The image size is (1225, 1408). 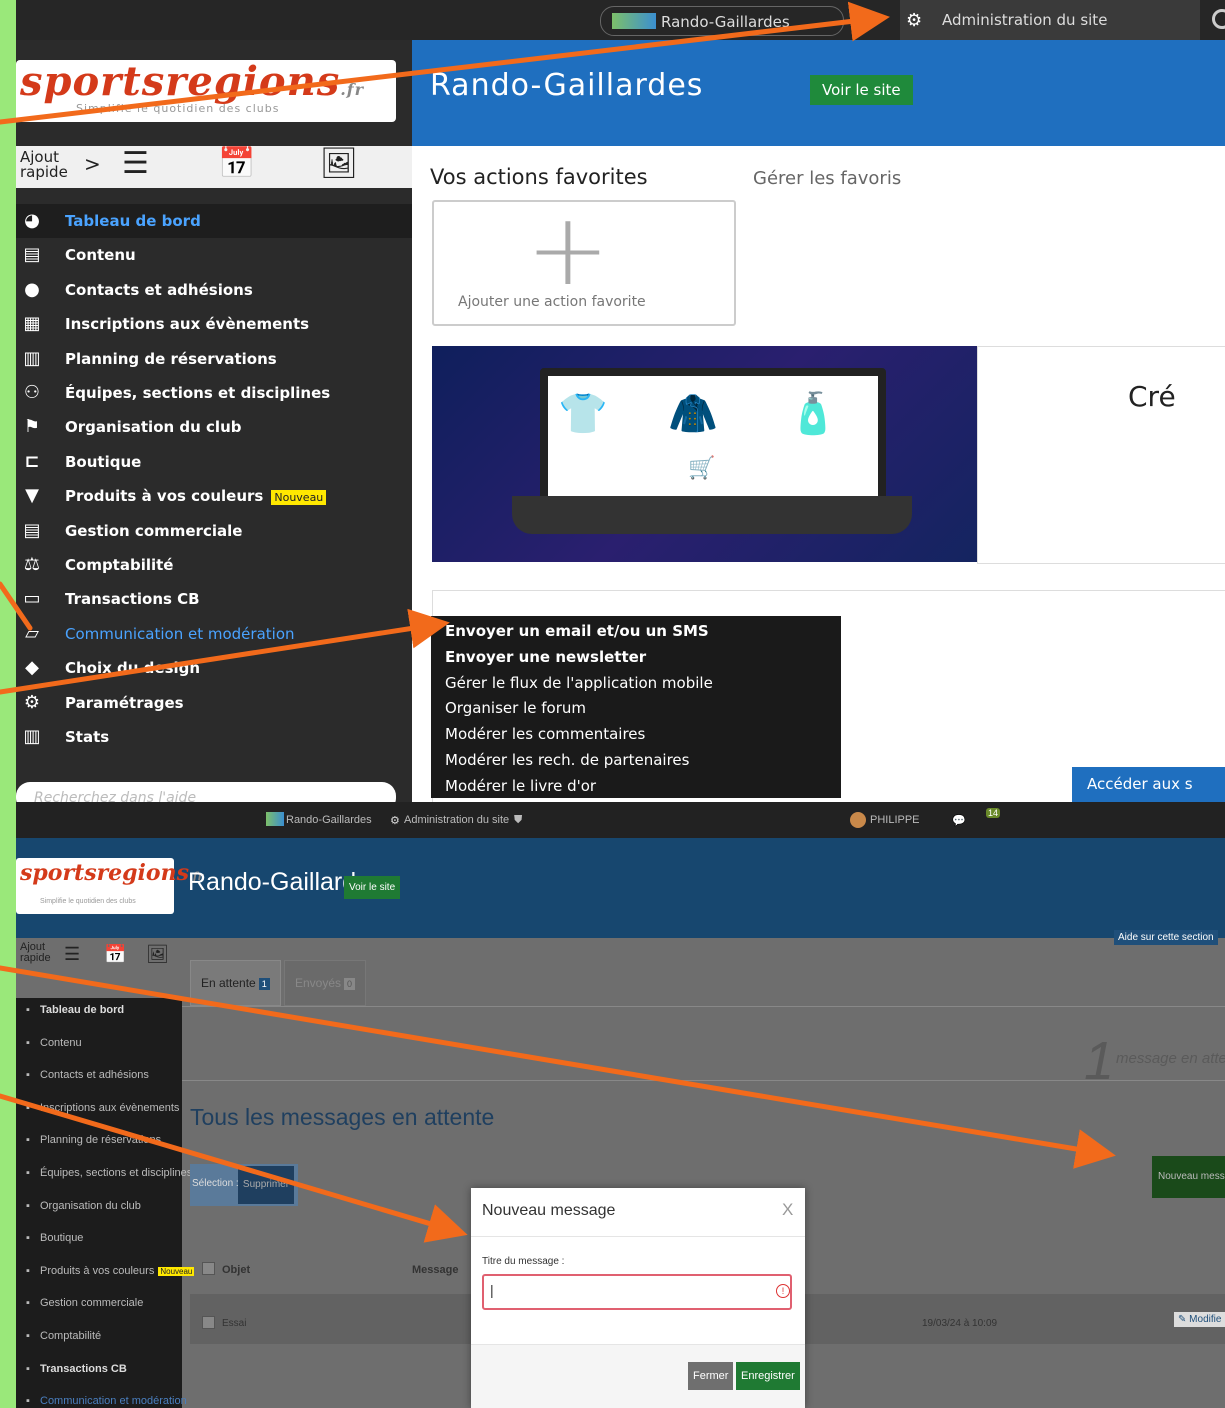 I want to click on sidebar-item: ▱ Communication et modération, so click(x=214, y=634).